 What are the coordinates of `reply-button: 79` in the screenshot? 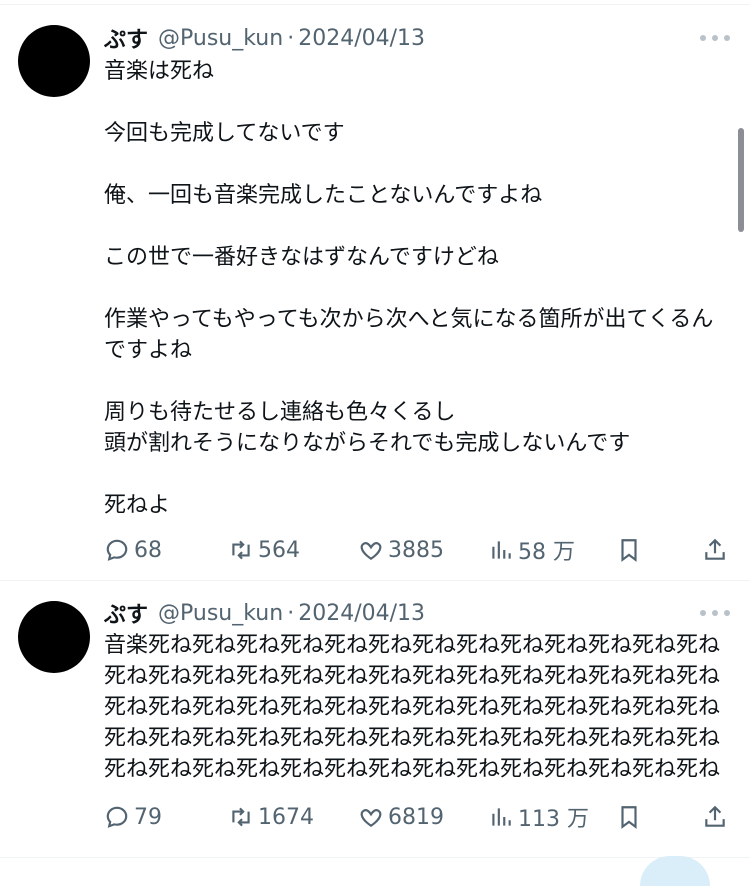 It's located at (133, 817).